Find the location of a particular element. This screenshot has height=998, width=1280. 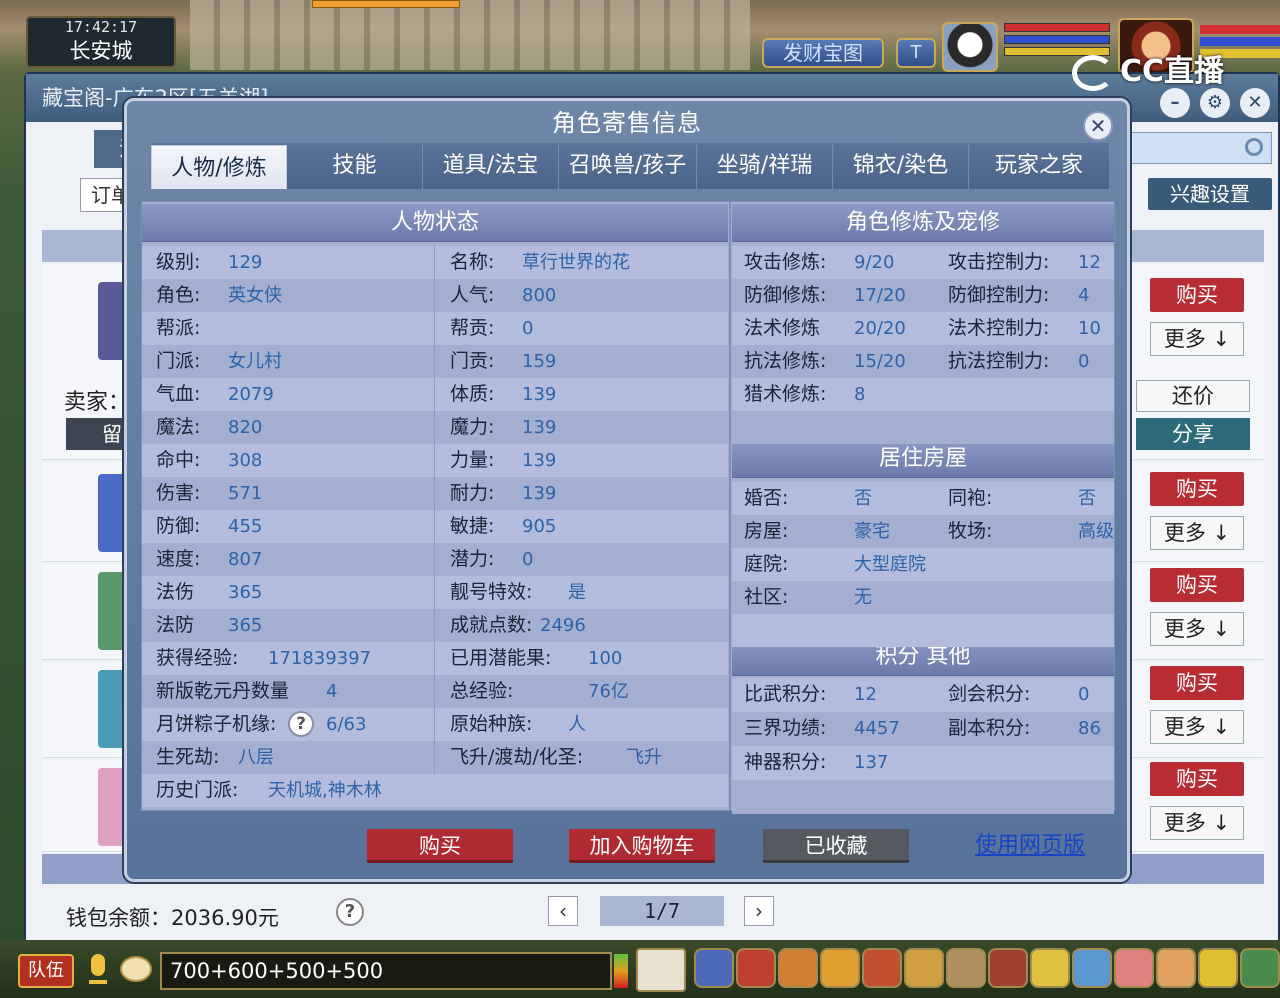

bag-icon is located at coordinates (924, 968).